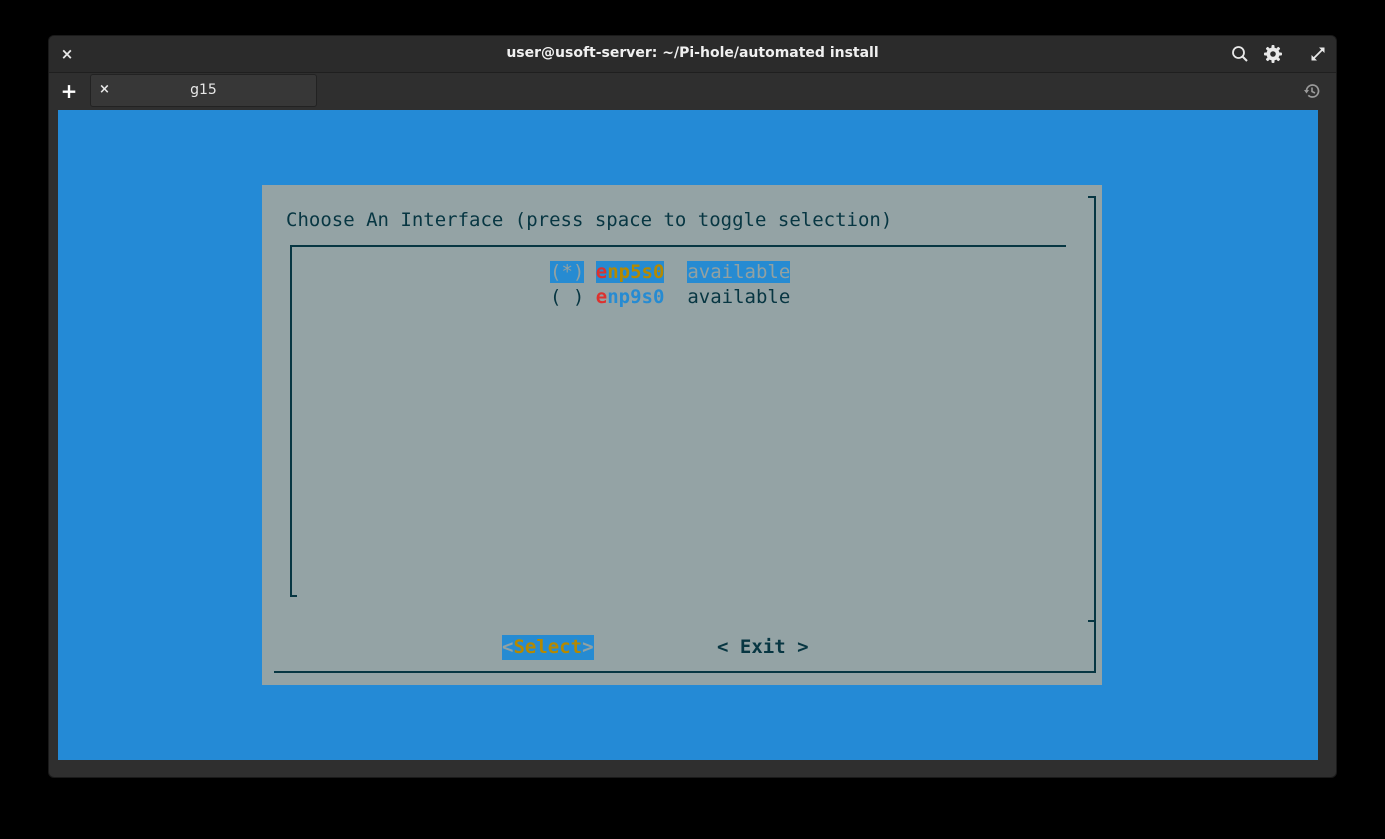  I want to click on tab-label: g15, so click(203, 90).